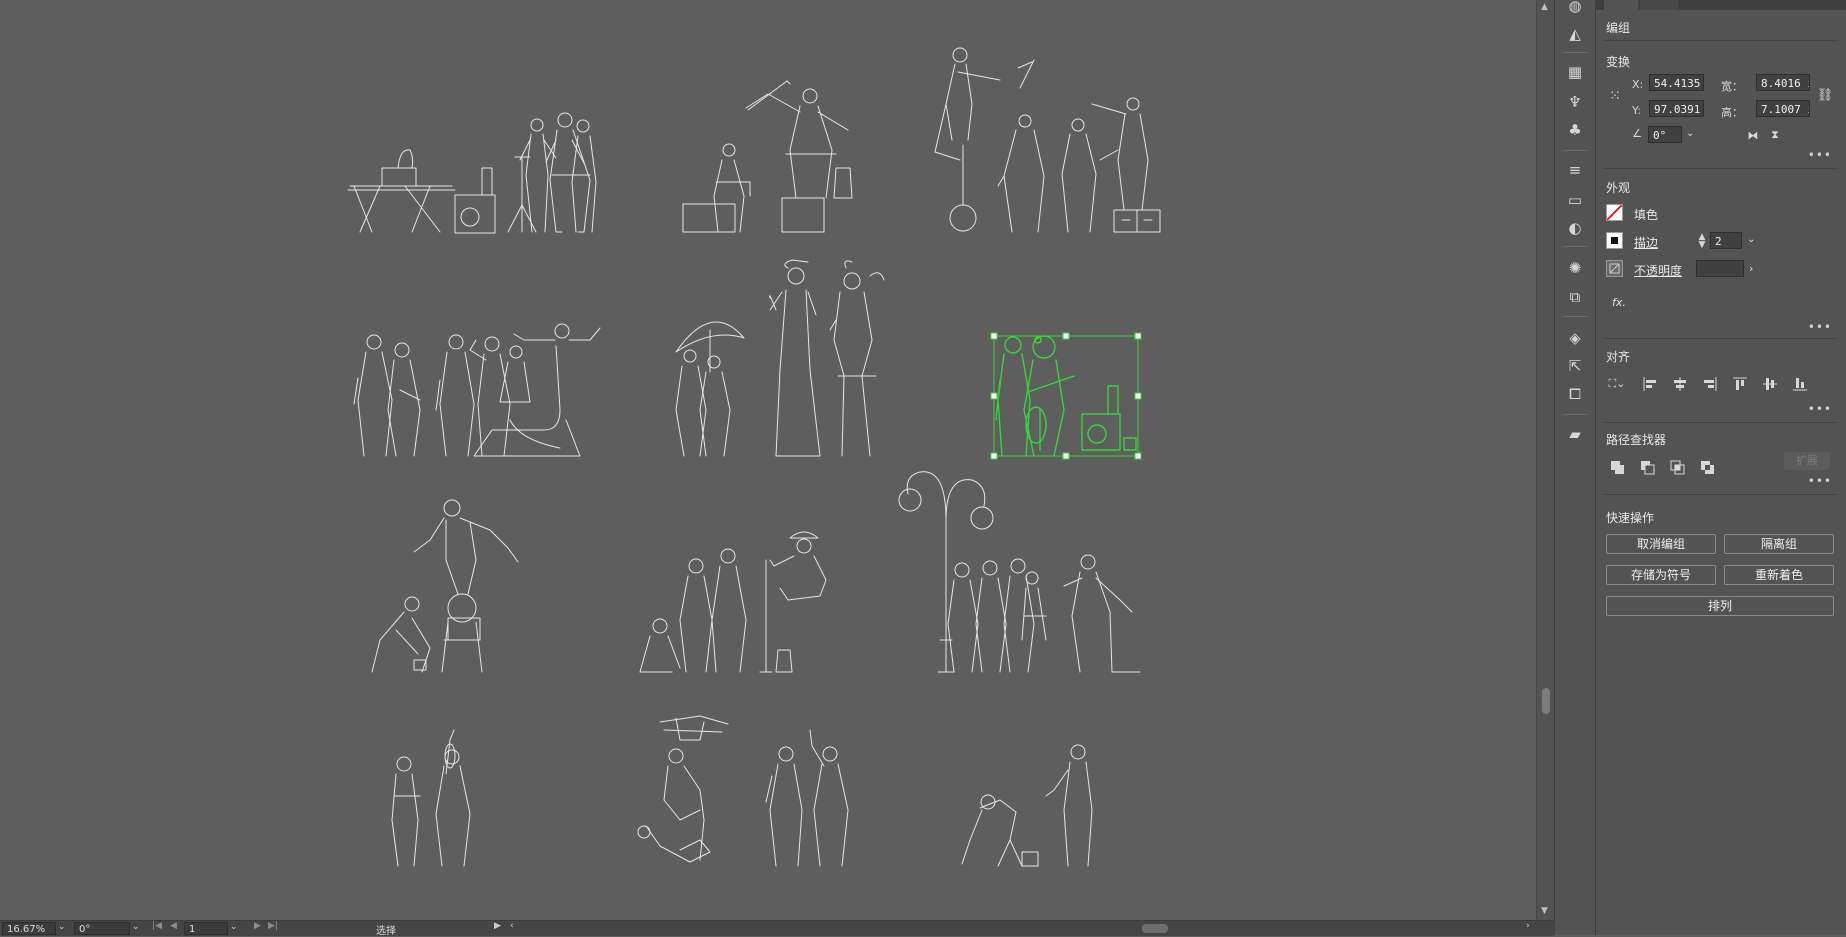  Describe the element at coordinates (206, 928) in the screenshot. I see `artboard-number-field: 1` at that location.